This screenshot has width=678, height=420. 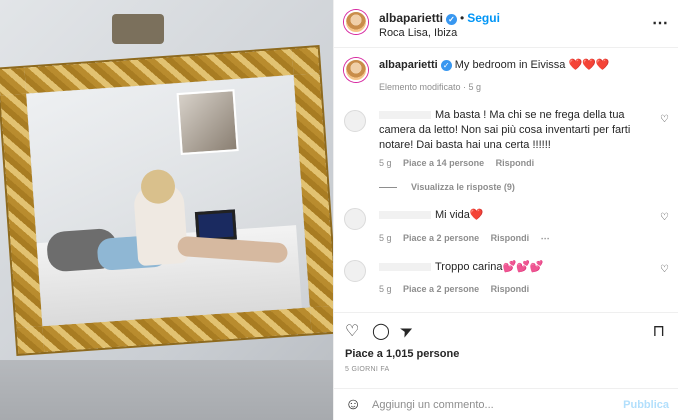 I want to click on photo-floor, so click(x=166, y=390).